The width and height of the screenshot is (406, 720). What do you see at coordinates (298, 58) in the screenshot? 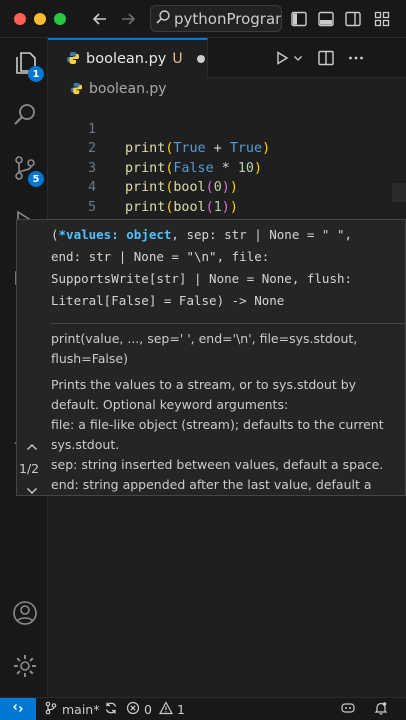
I see `run-options-chevron-down-icon` at bounding box center [298, 58].